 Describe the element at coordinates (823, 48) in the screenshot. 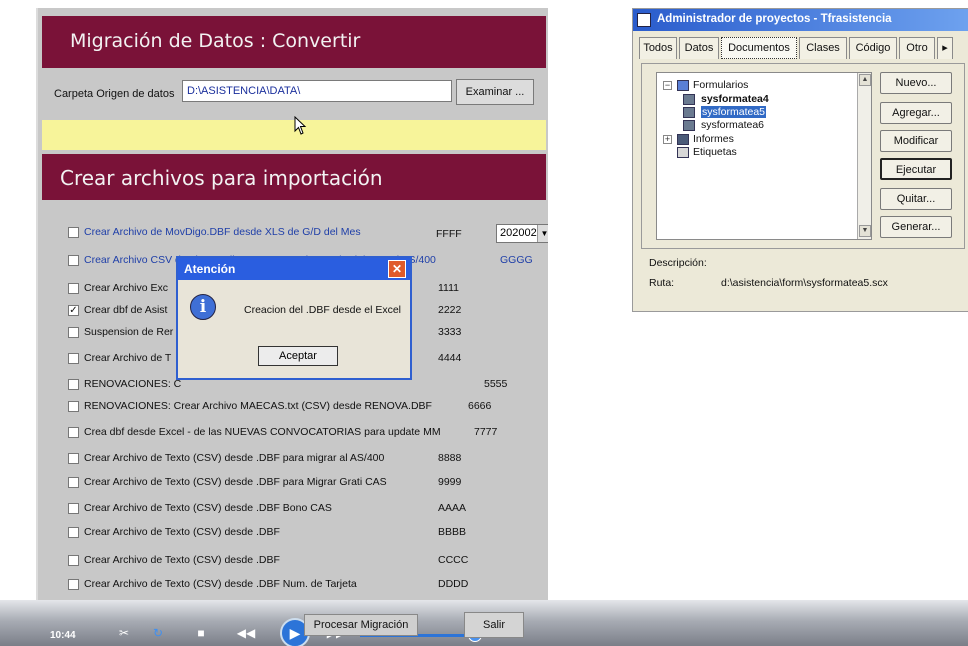

I see `tab-clases: Clases` at that location.